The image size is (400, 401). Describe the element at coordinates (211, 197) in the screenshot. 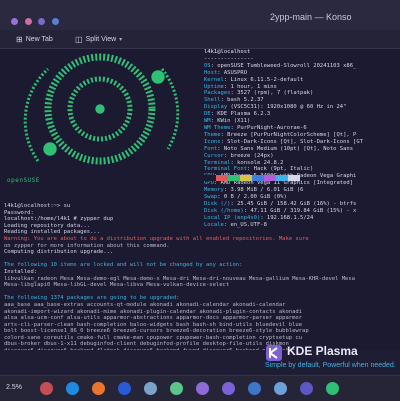

I see `info-key: Swap` at that location.